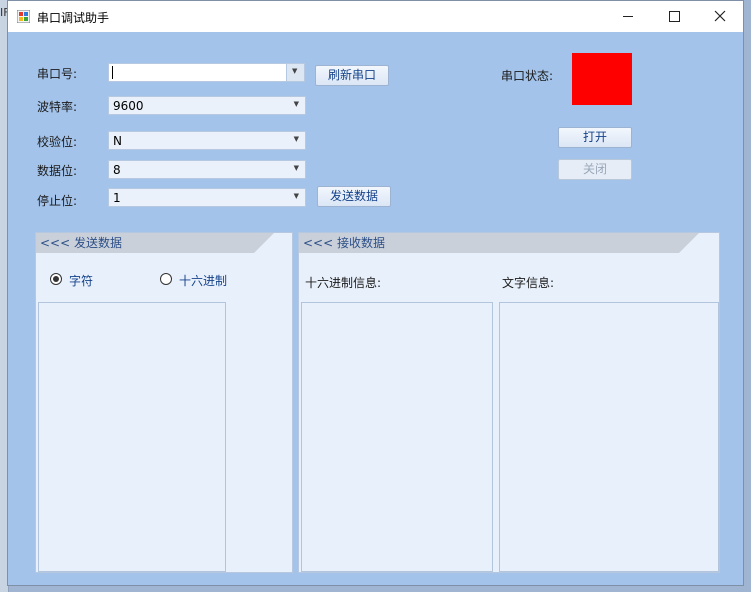  I want to click on maximize-icon, so click(674, 16).